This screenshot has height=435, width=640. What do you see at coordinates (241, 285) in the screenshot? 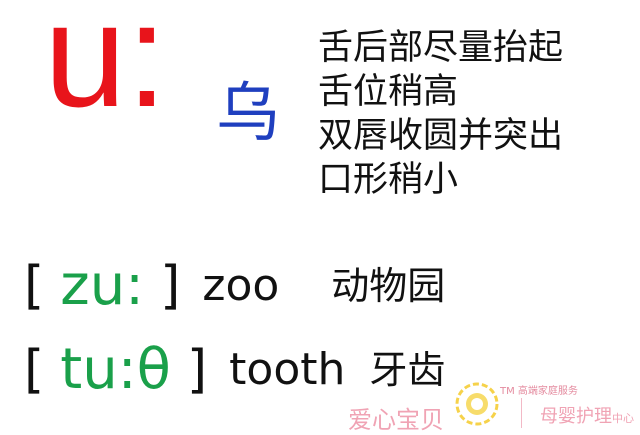
I see `example-word: zoo` at bounding box center [241, 285].